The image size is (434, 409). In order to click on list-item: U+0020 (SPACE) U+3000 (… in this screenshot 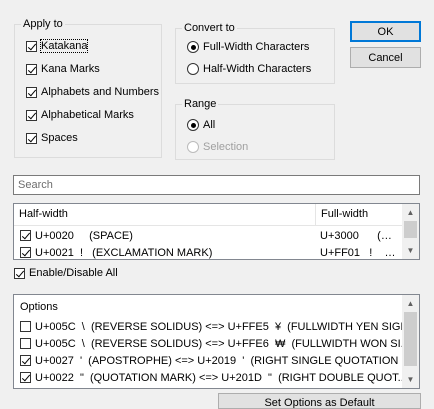, I will do `click(208, 235)`.